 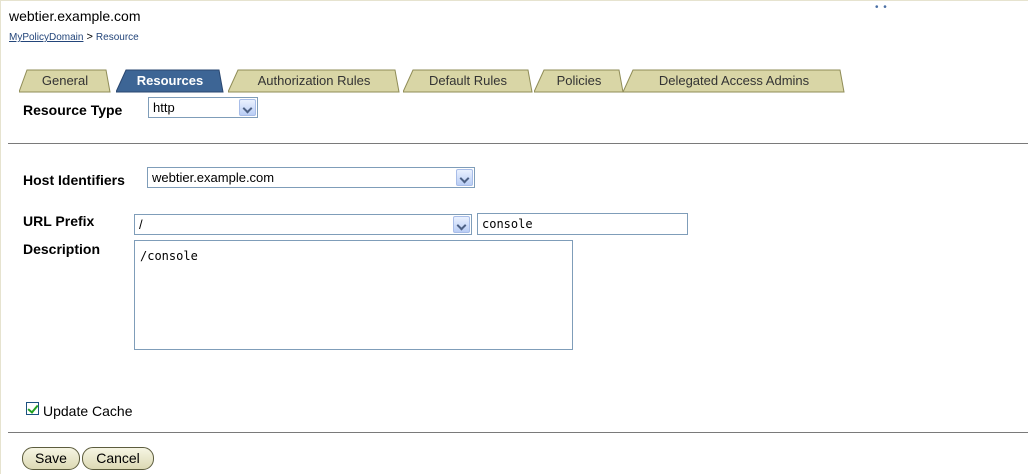 I want to click on url-prefix-select: /, so click(x=303, y=224).